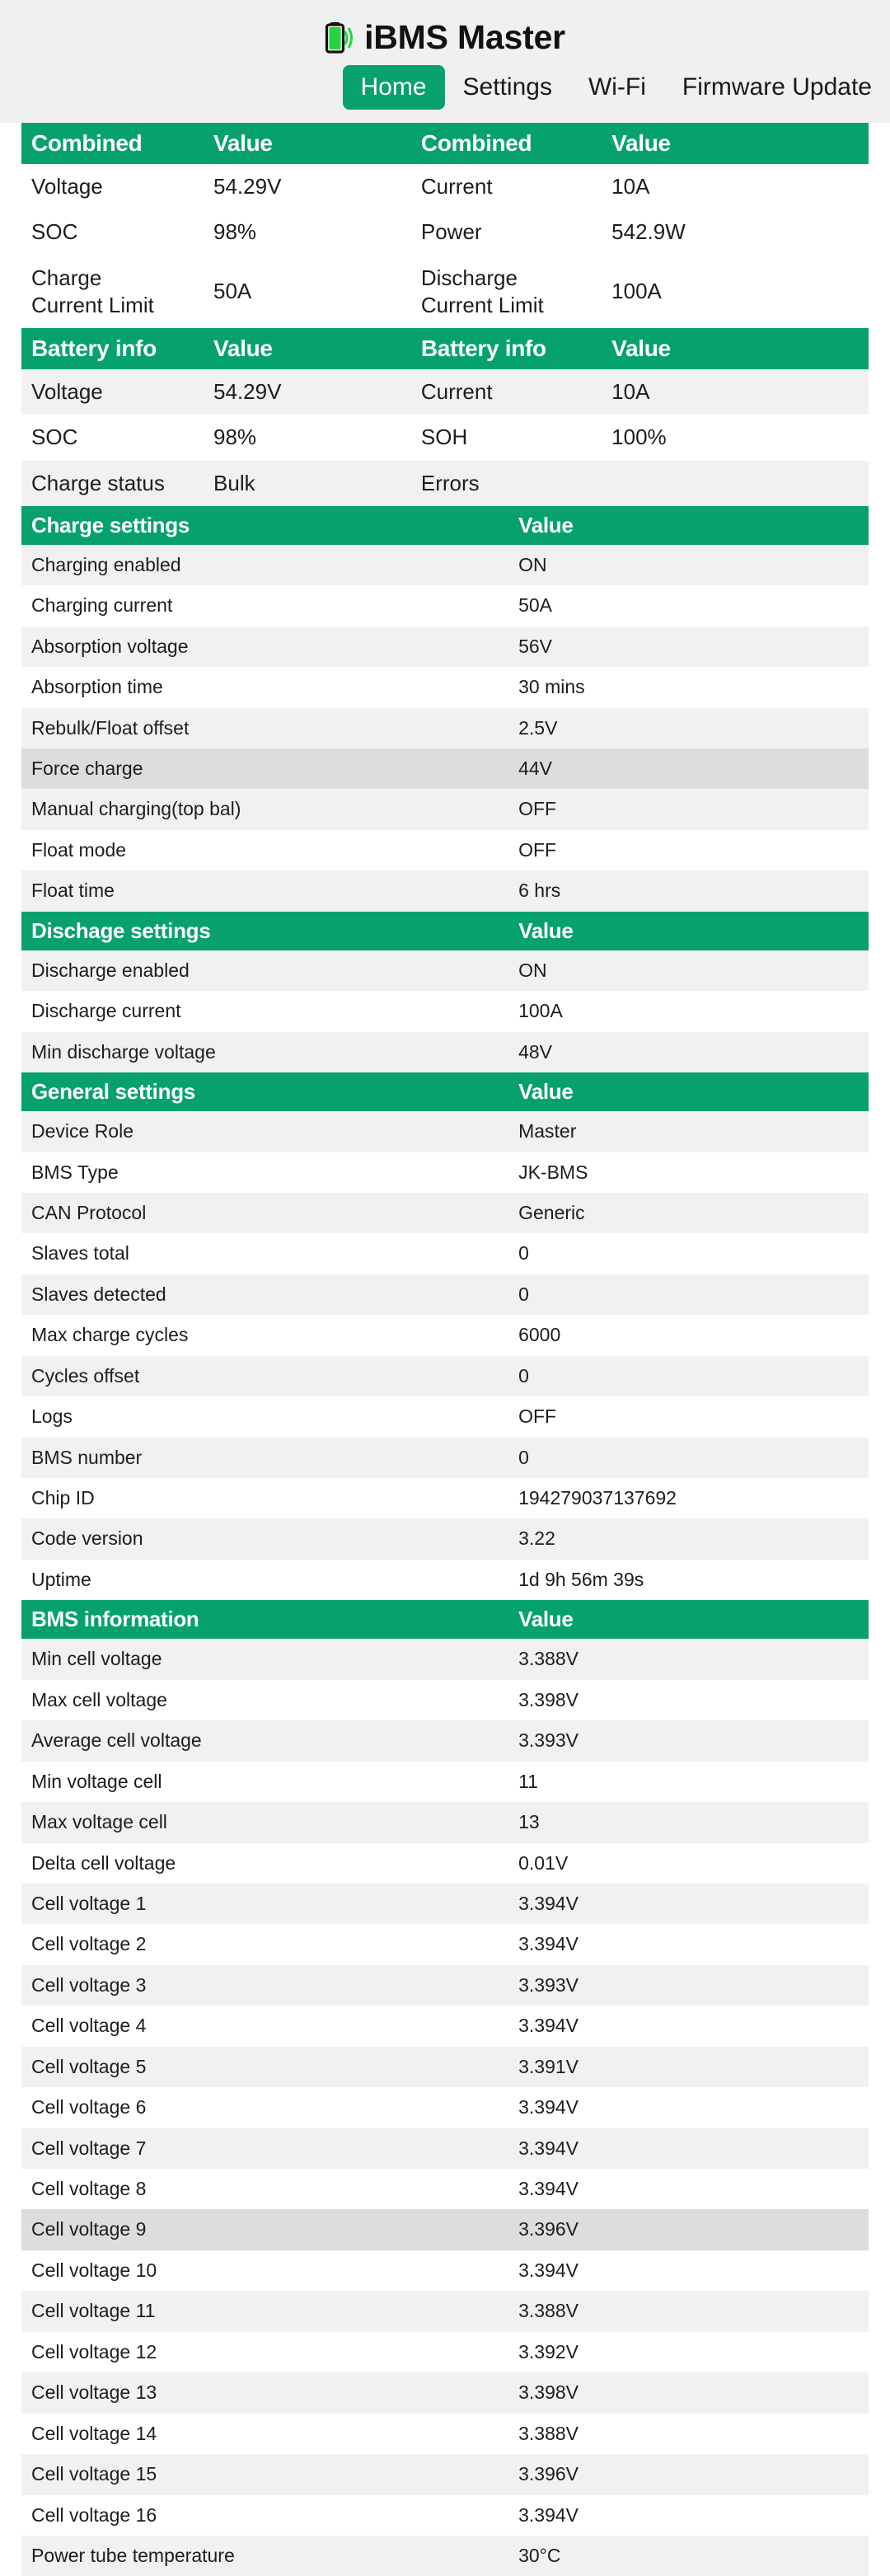 Image resolution: width=890 pixels, height=2576 pixels. Describe the element at coordinates (265, 2311) in the screenshot. I see `cell-label: Cell voltage 11` at that location.